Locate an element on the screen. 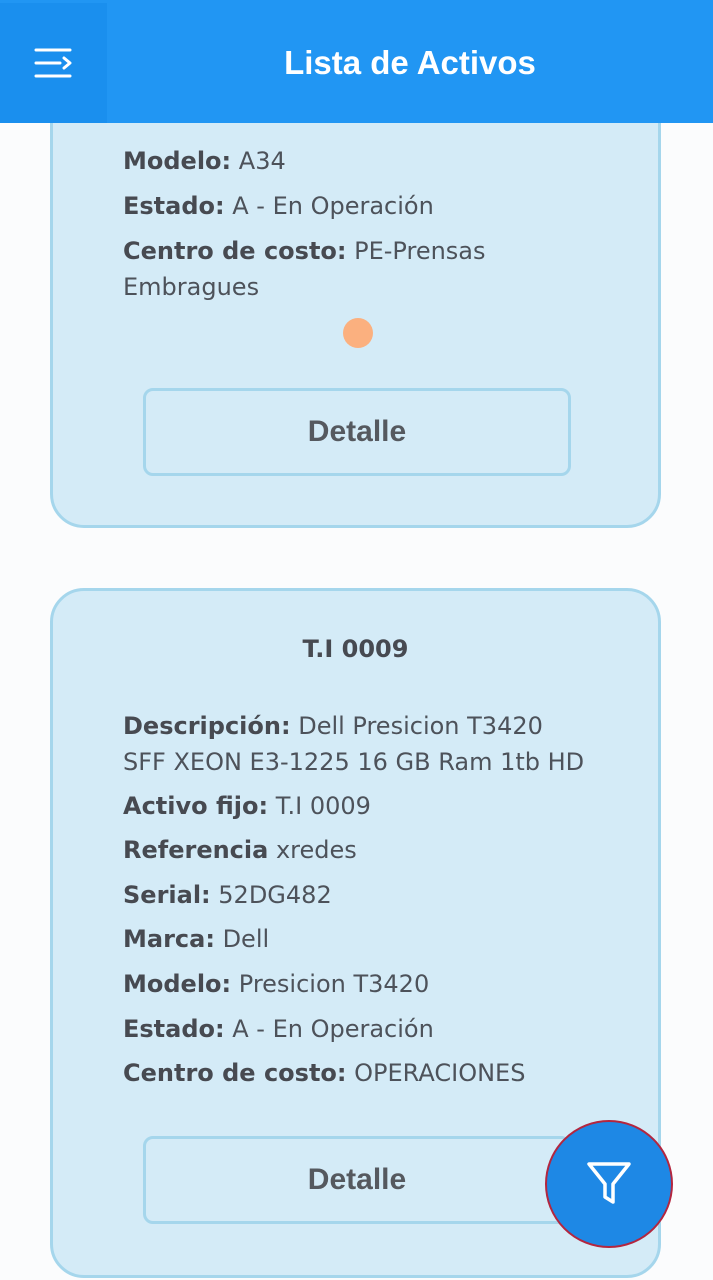 The height and width of the screenshot is (1280, 713). field-marca: Marca: Dell is located at coordinates (196, 939).